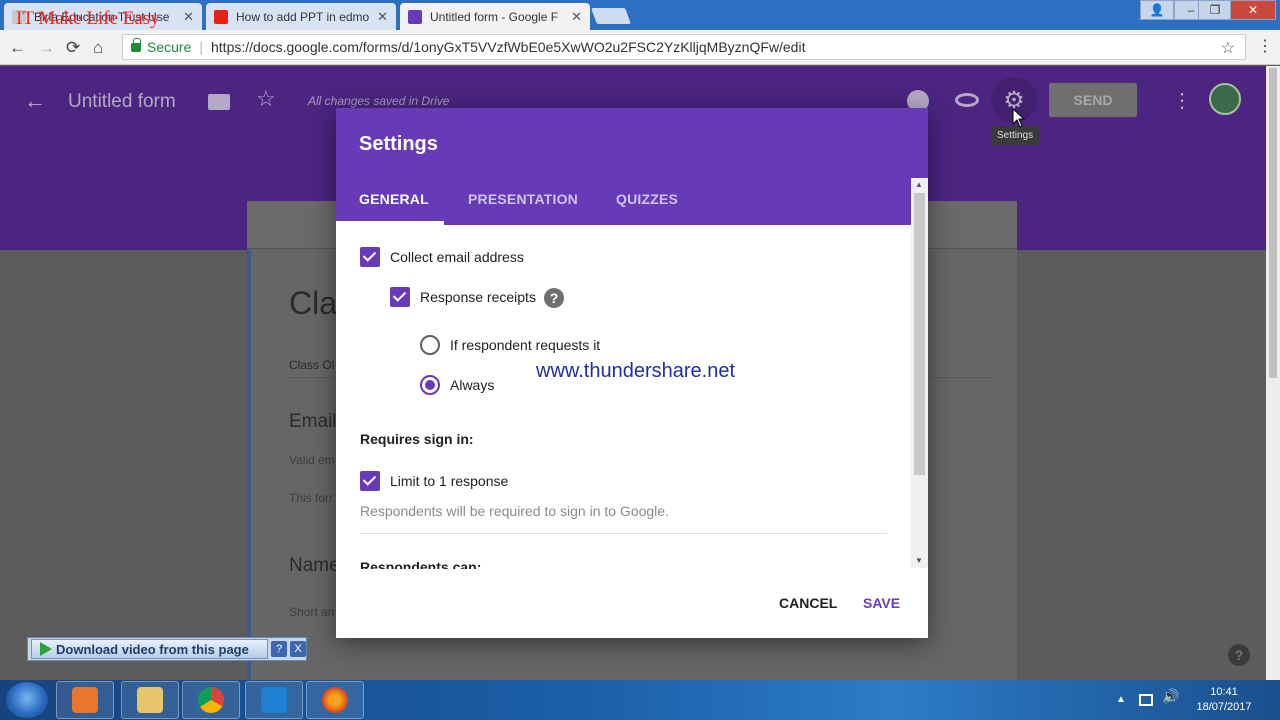 The image size is (1280, 720). What do you see at coordinates (525, 345) in the screenshot?
I see `radio-label: If respondent requests it` at bounding box center [525, 345].